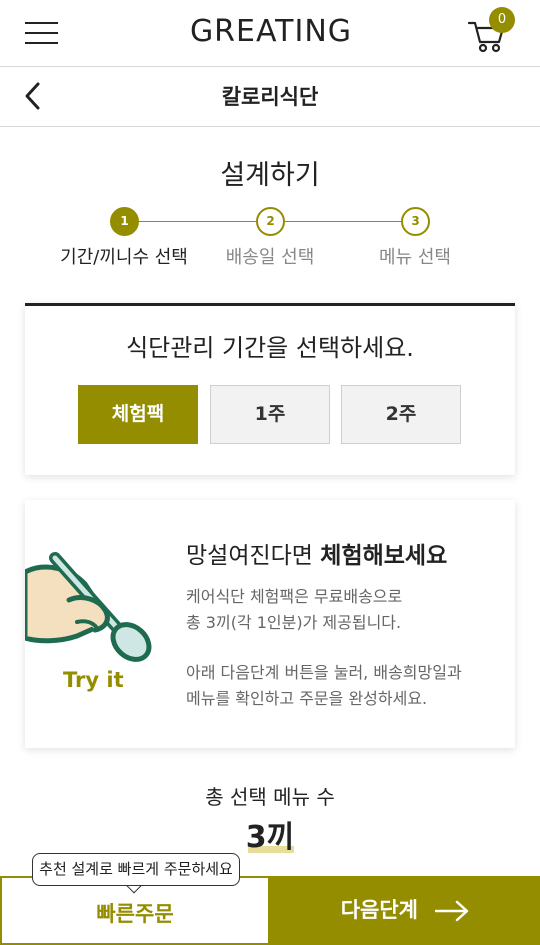 This screenshot has height=945, width=540. What do you see at coordinates (124, 221) in the screenshot?
I see `step-1-indicator: 1` at bounding box center [124, 221].